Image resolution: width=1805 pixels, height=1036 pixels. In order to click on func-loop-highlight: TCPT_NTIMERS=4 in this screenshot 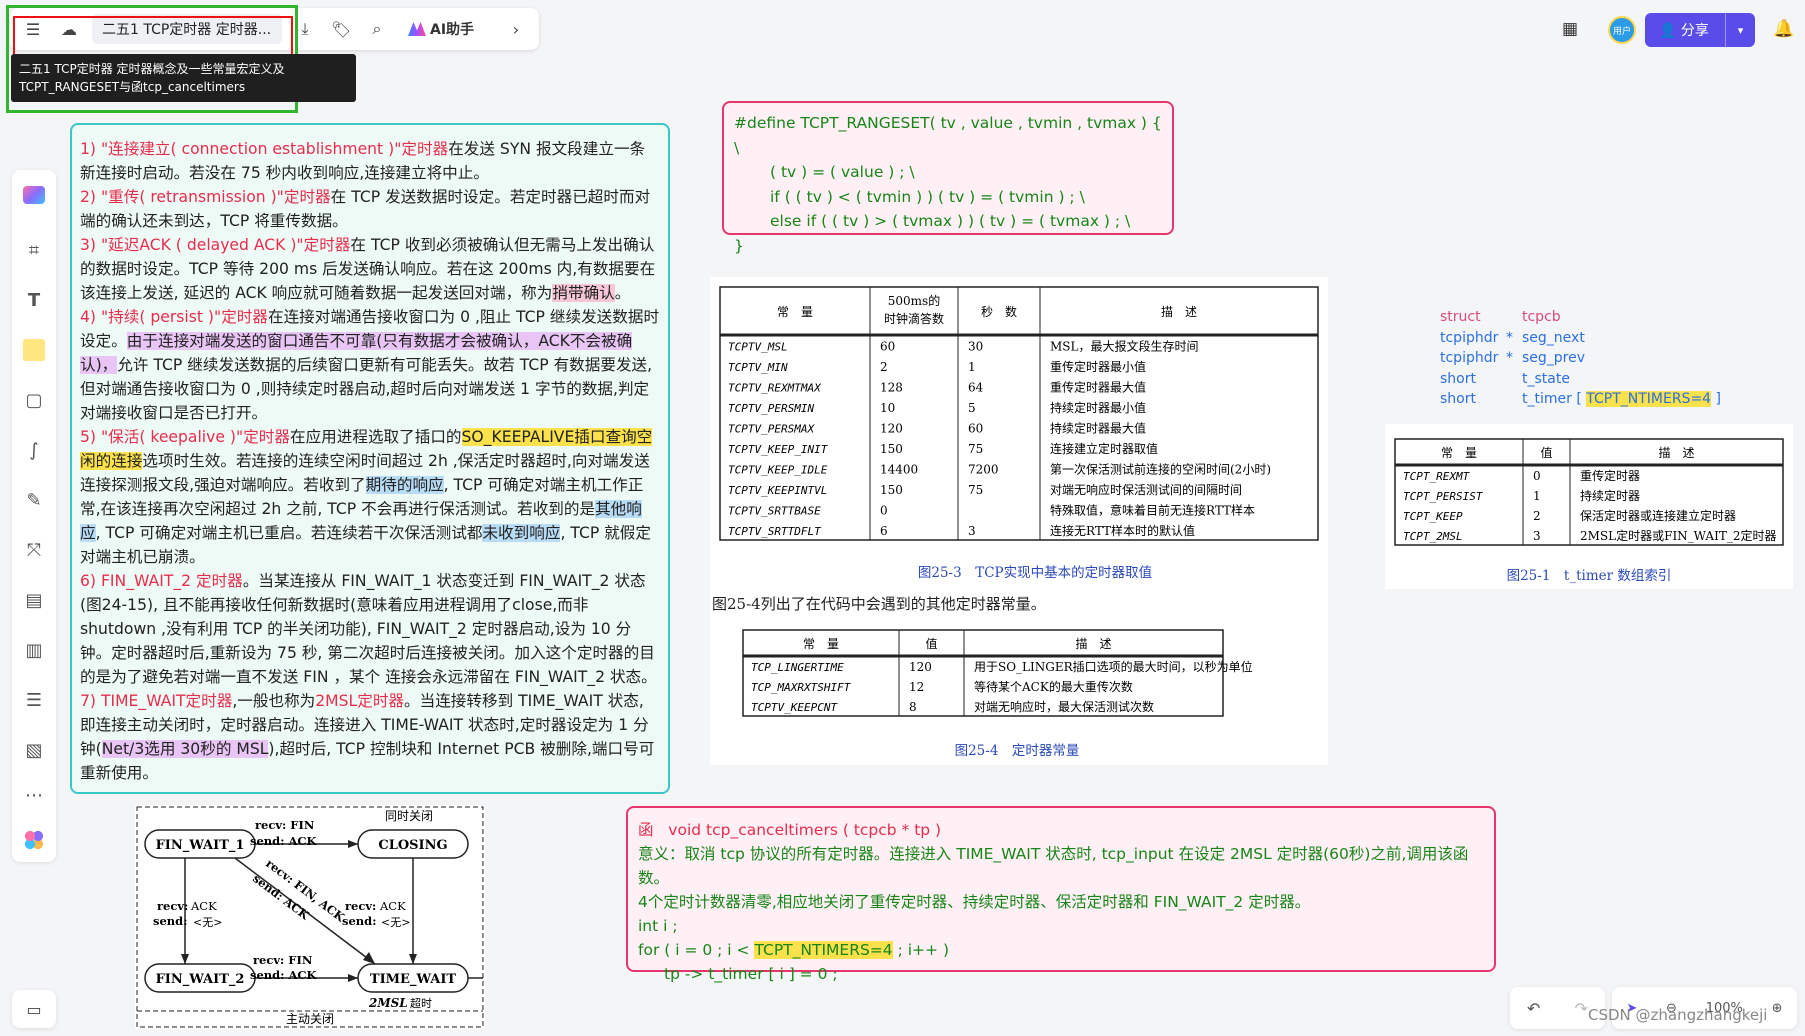, I will do `click(823, 950)`.